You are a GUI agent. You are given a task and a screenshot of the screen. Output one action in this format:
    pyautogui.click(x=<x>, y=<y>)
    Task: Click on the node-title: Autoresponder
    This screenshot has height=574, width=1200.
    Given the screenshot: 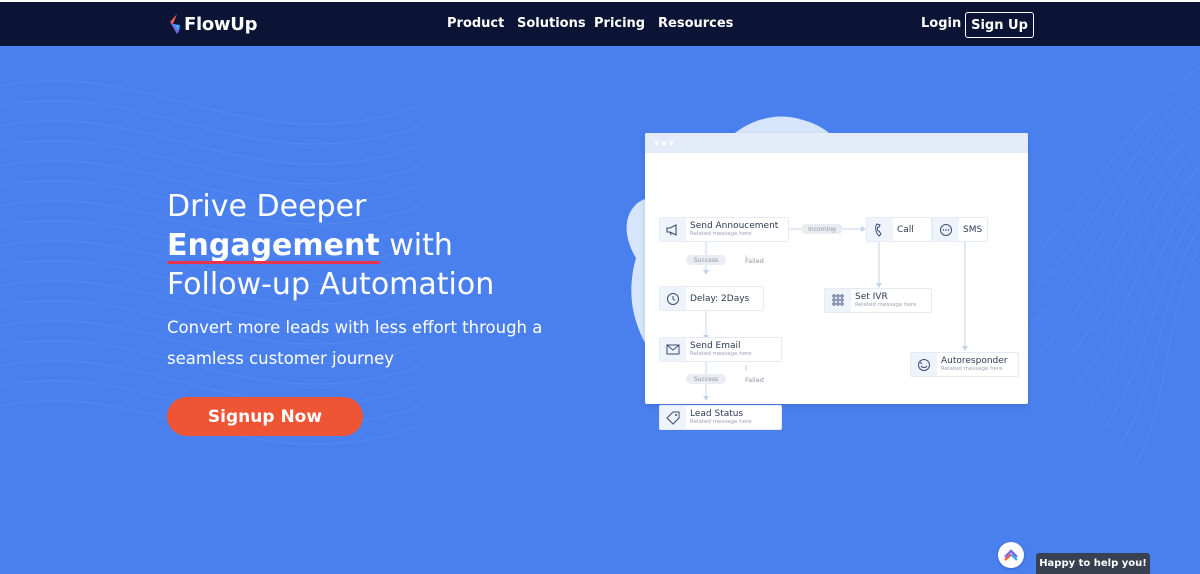 What is the action you would take?
    pyautogui.click(x=974, y=361)
    